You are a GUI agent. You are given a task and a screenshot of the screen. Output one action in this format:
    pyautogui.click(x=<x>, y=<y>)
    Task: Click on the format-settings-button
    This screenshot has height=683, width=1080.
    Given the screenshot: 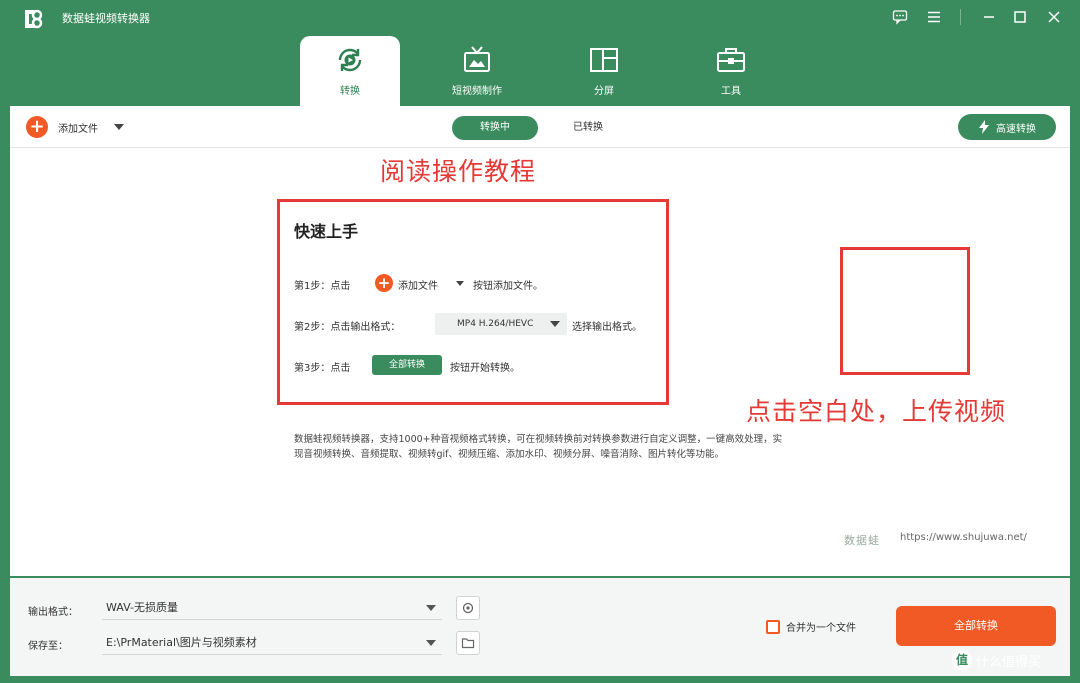 What is the action you would take?
    pyautogui.click(x=468, y=608)
    